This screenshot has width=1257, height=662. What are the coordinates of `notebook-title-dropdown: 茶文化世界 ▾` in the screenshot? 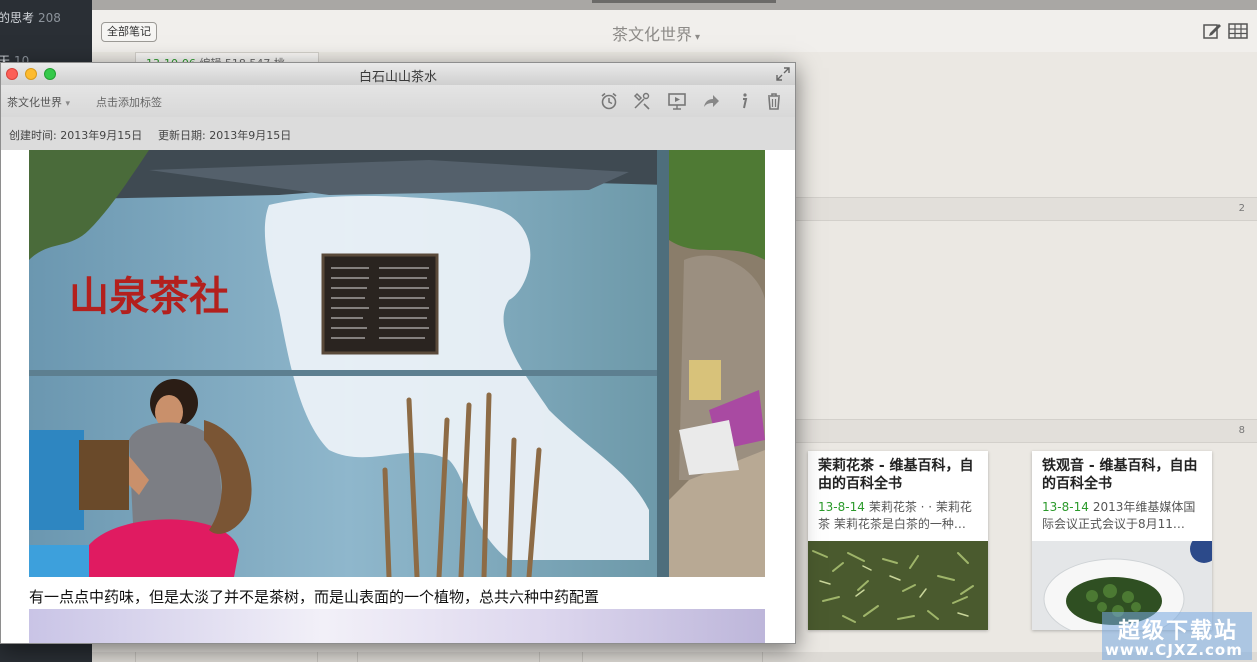 It's located at (656, 33).